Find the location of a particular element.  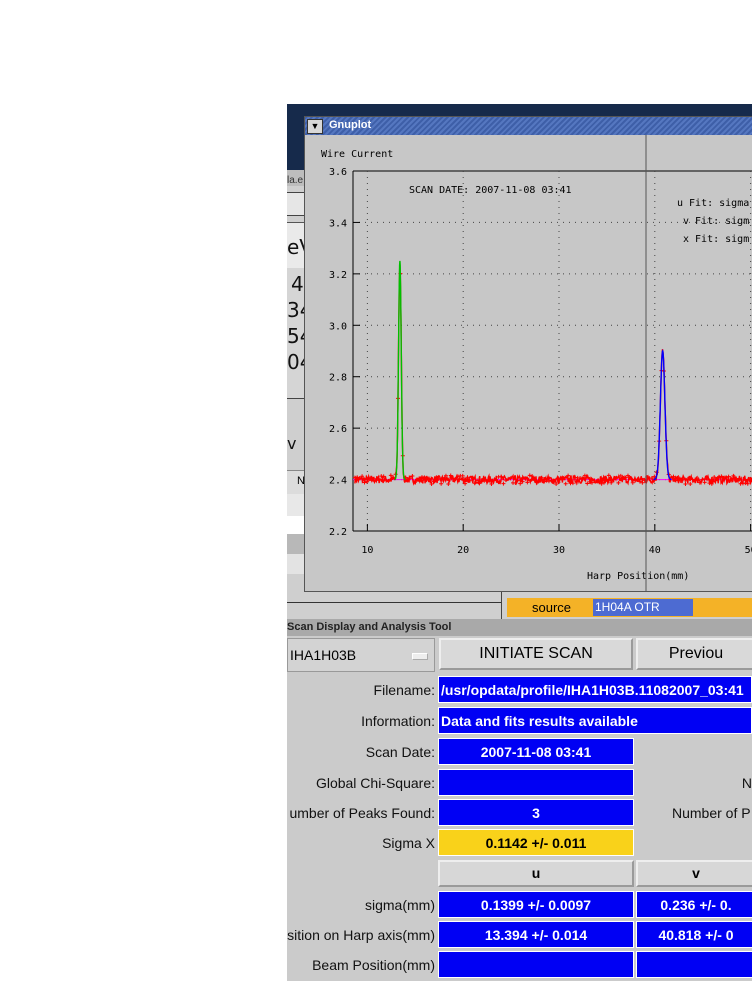

tool-titlebar: Scan Display and Analysis Tool is located at coordinates (519, 627).